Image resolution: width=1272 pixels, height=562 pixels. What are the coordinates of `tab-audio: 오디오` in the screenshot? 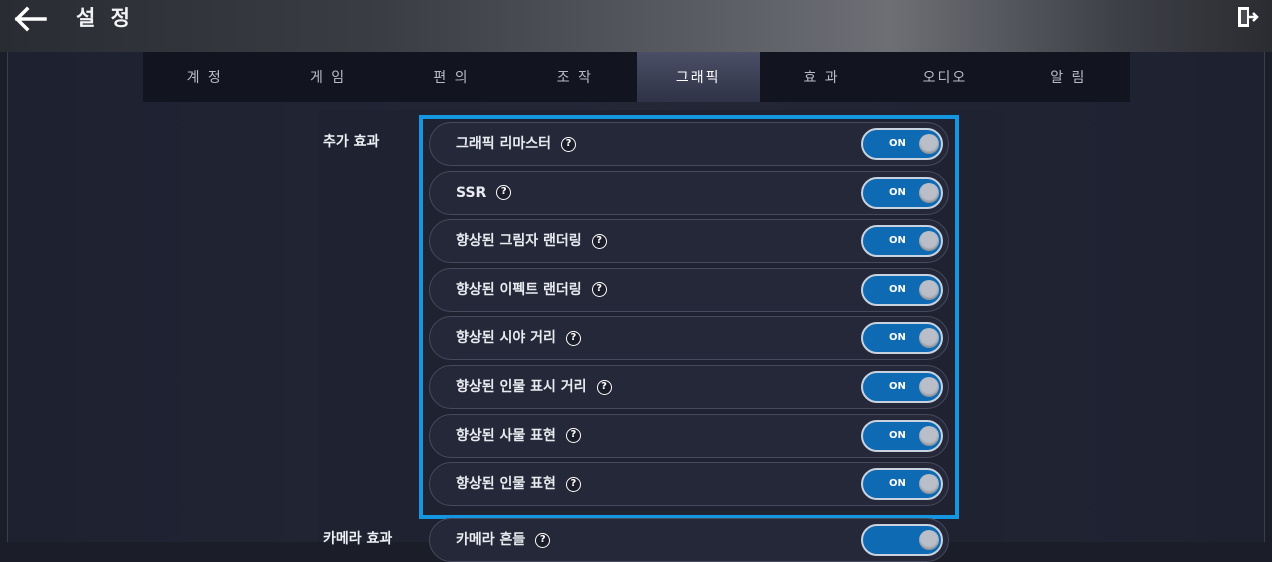 It's located at (944, 77).